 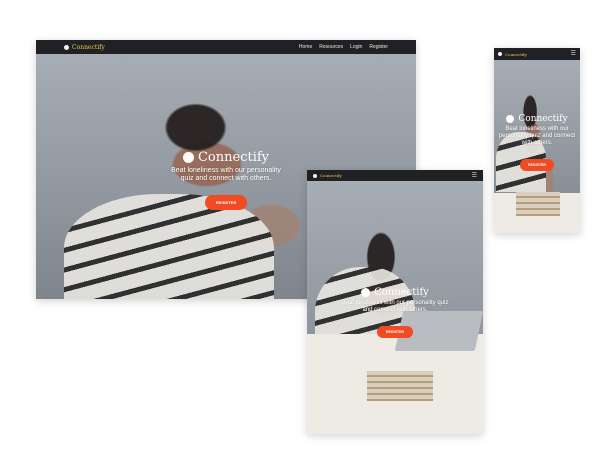 What do you see at coordinates (305, 47) in the screenshot?
I see `nav-home: Home` at bounding box center [305, 47].